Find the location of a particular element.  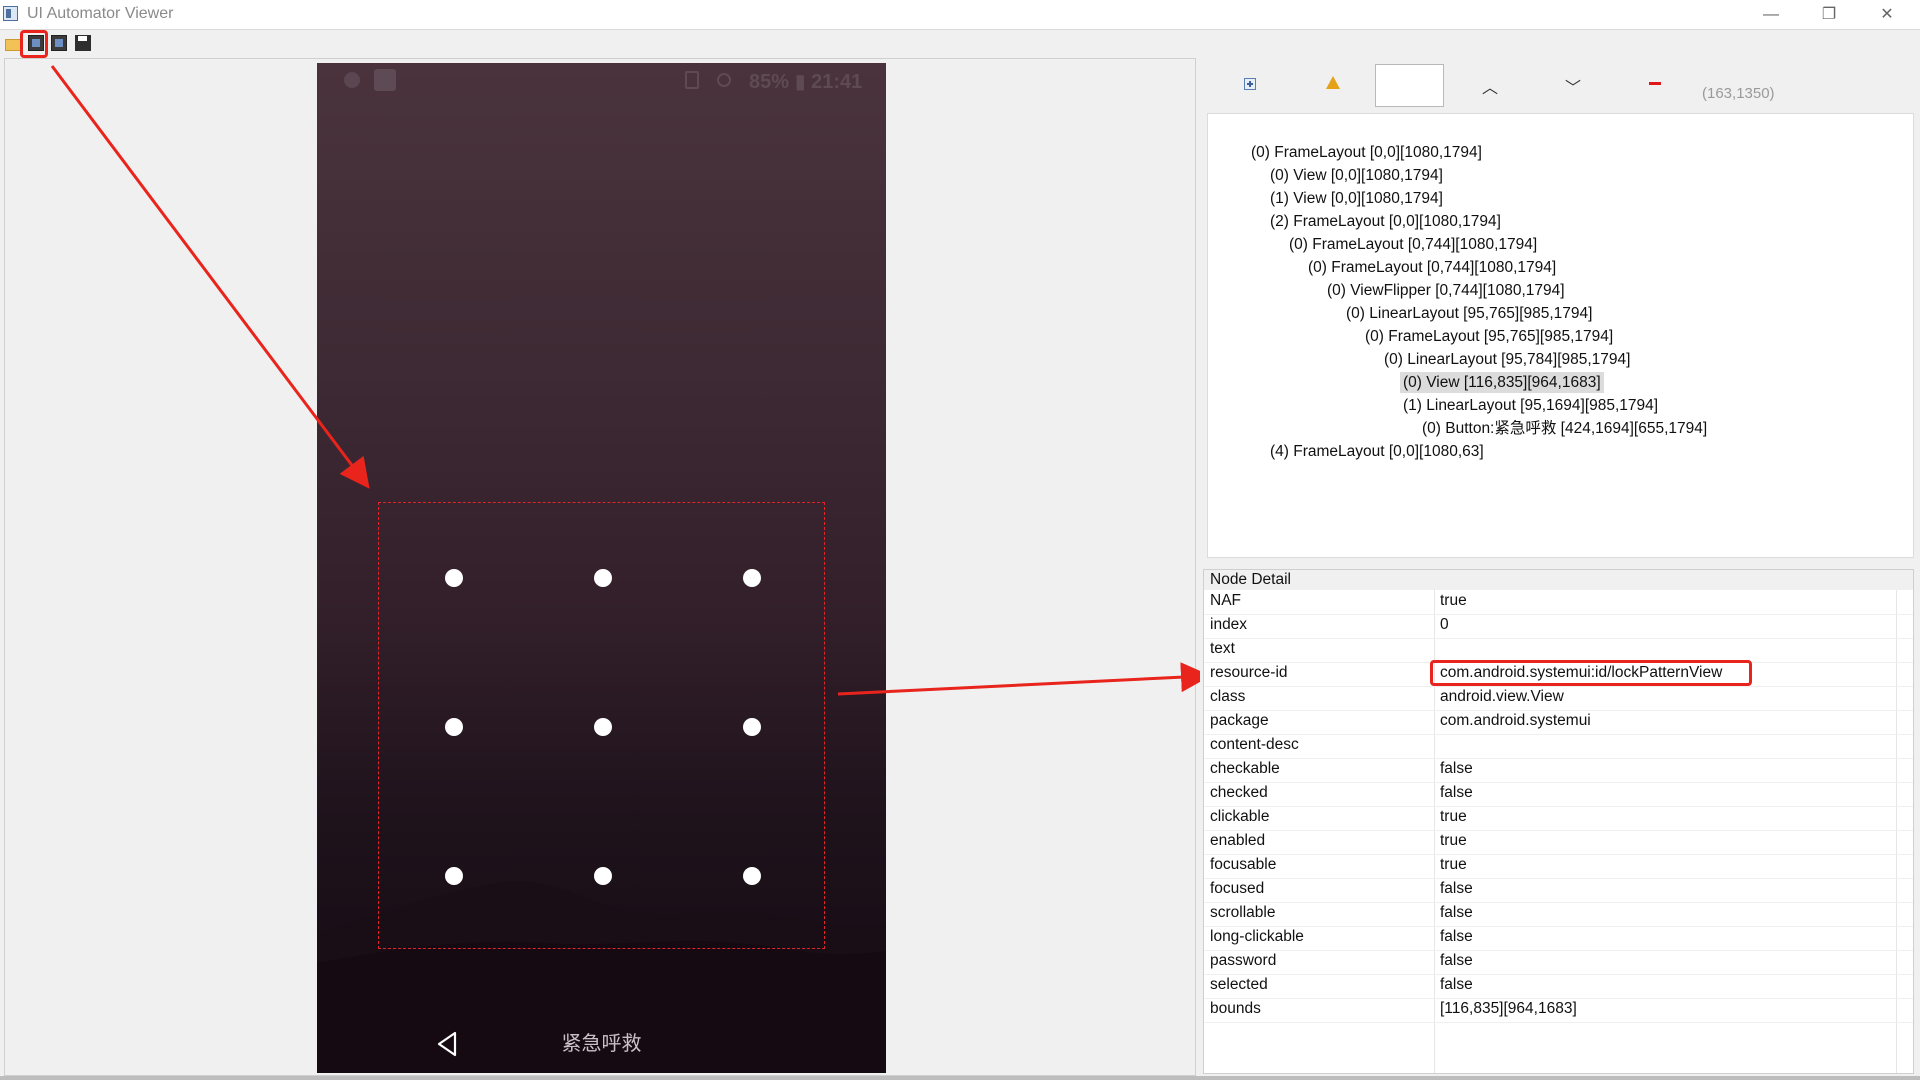

device-screenshot-compressed-icon is located at coordinates (59, 43).